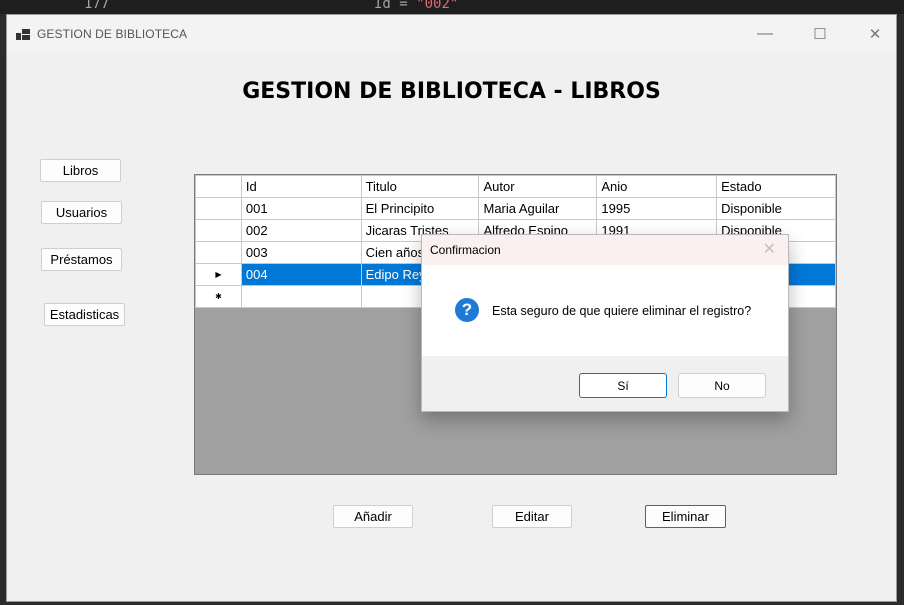 The width and height of the screenshot is (904, 605). I want to click on sidebar-item-usuarios: Usuarios, so click(81, 212).